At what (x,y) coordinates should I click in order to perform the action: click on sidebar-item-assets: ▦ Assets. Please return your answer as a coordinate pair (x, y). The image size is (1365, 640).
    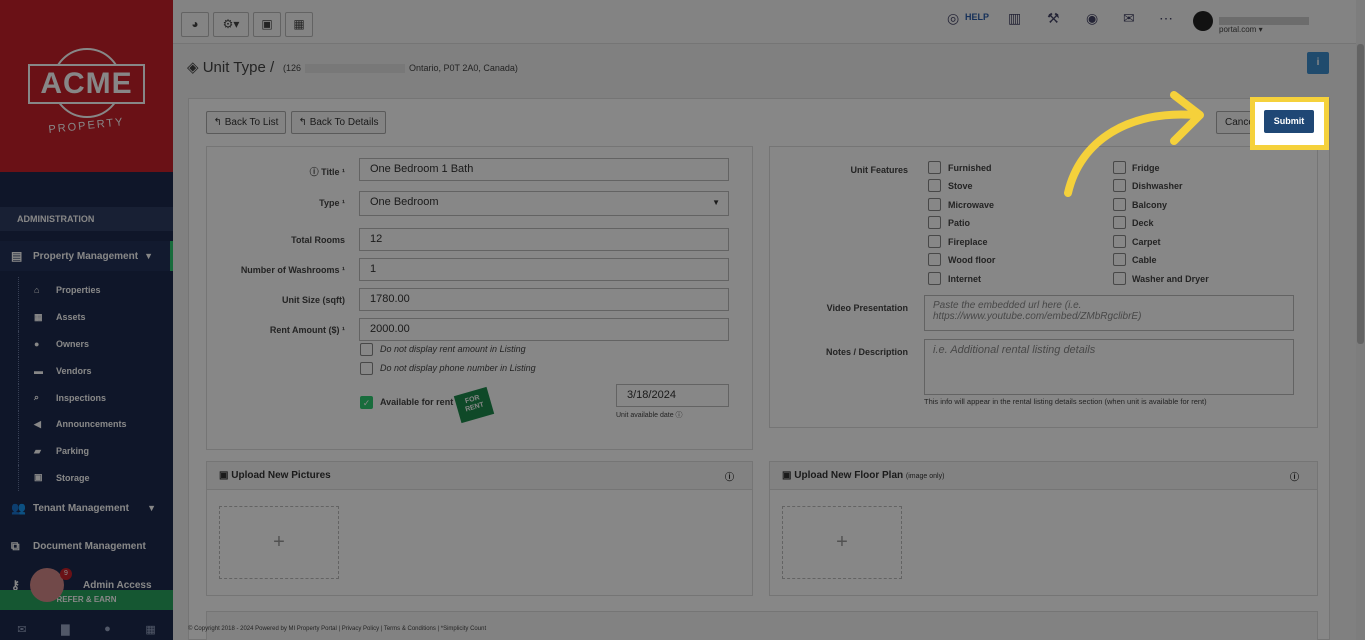
    Looking at the image, I should click on (86, 317).